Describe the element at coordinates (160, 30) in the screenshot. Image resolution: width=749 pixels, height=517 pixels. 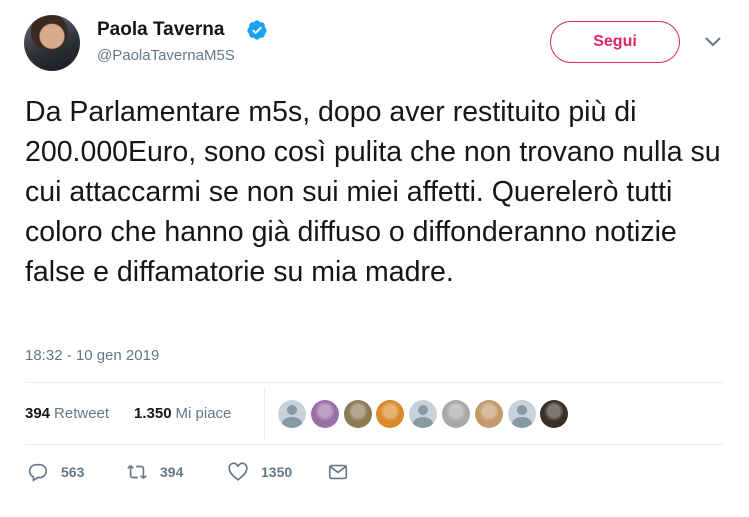
I see `author-name: Paola Taverna` at that location.